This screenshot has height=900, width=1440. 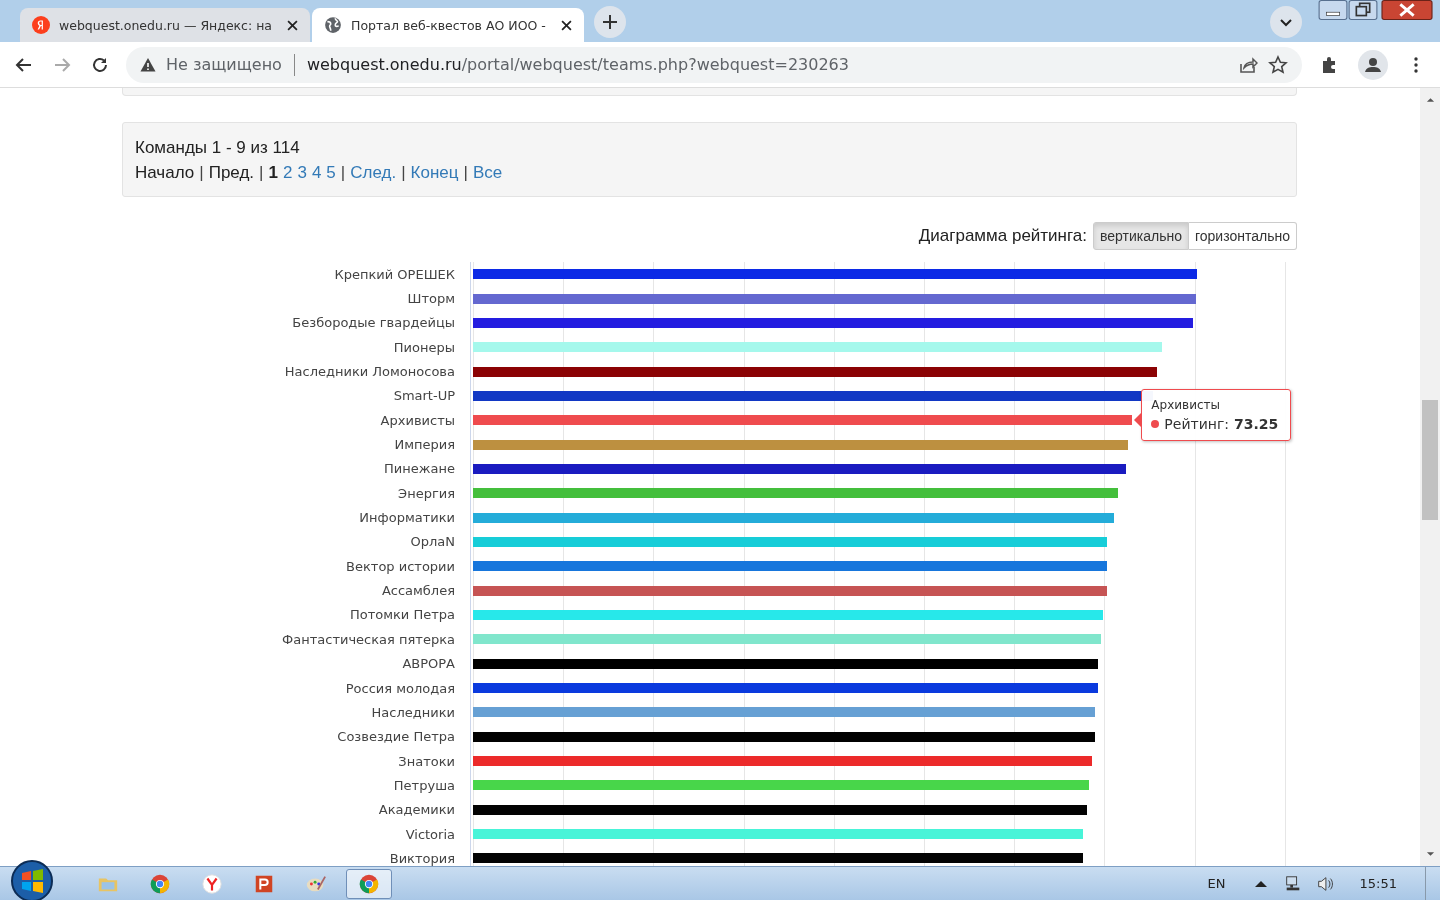 What do you see at coordinates (431, 298) in the screenshot?
I see `team-label: Шторм` at bounding box center [431, 298].